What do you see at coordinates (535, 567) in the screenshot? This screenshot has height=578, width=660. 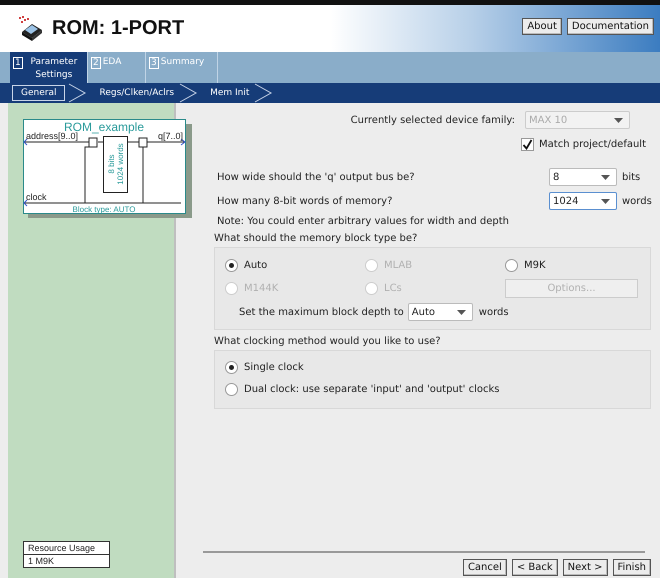 I see `footer-button: < Back` at bounding box center [535, 567].